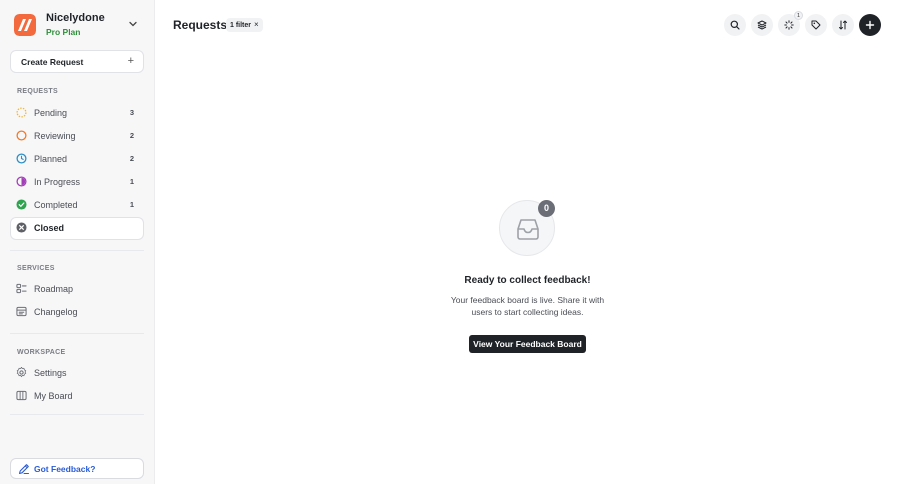 Image resolution: width=900 pixels, height=484 pixels. Describe the element at coordinates (798, 15) in the screenshot. I see `notification-badge: 1` at that location.